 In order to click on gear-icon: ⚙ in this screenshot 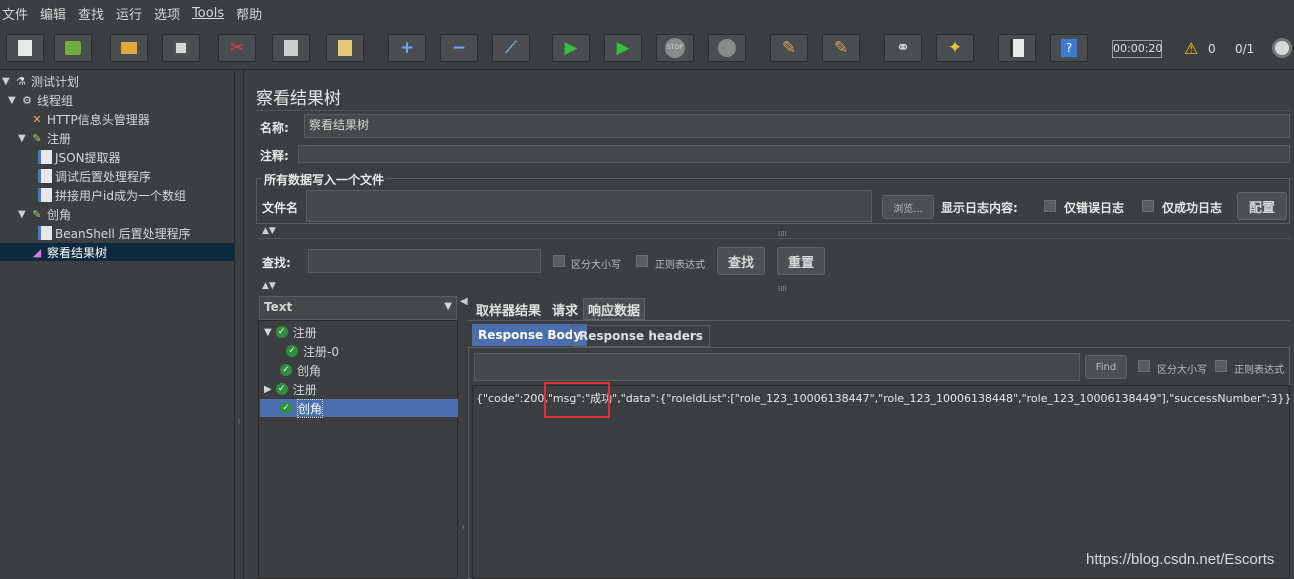, I will do `click(27, 100)`.